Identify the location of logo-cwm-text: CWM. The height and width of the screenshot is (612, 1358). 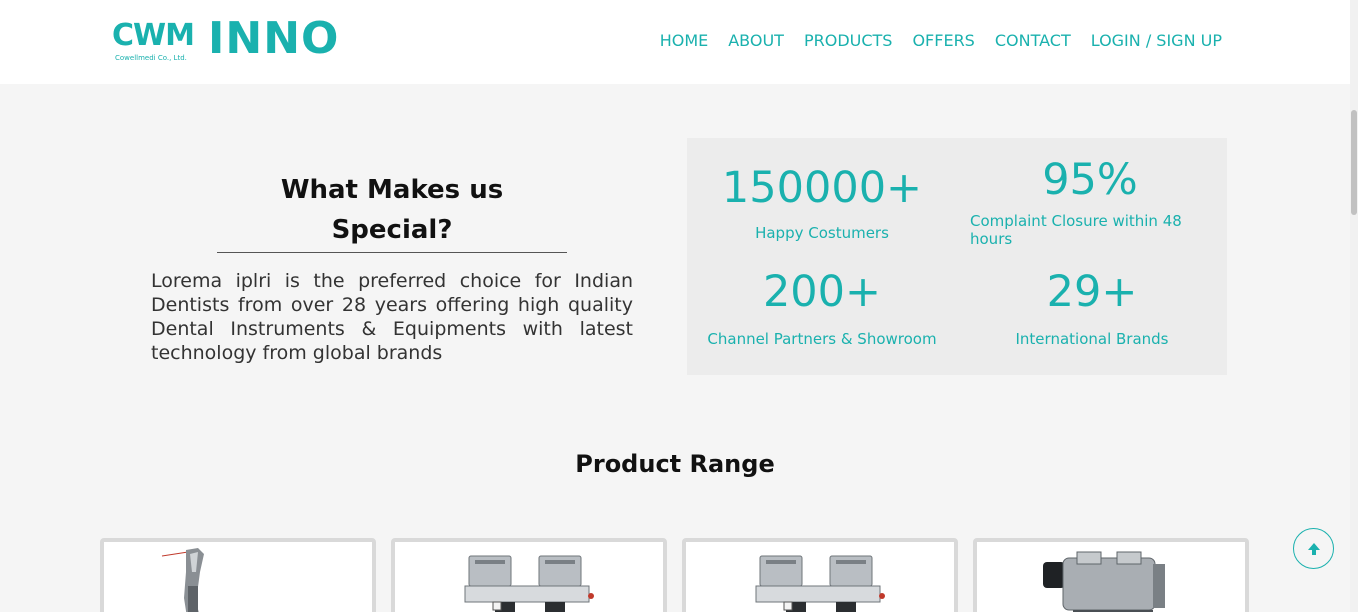
(153, 35).